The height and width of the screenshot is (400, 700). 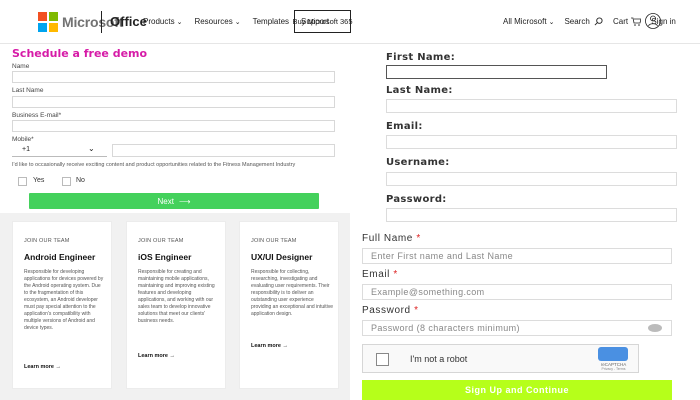 What do you see at coordinates (416, 199) in the screenshot?
I see `password-label: Password:` at bounding box center [416, 199].